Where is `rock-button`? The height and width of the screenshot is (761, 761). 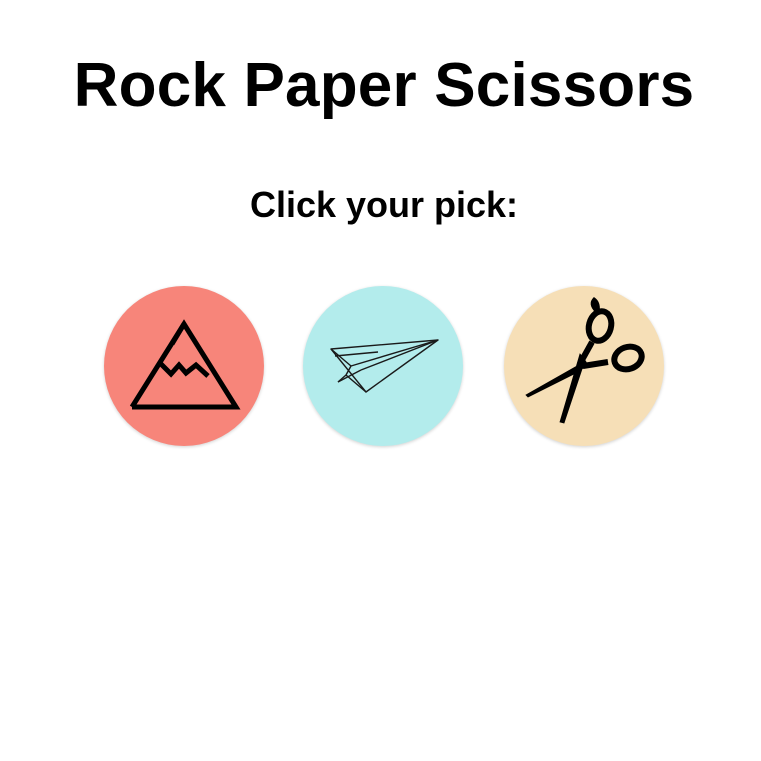
rock-button is located at coordinates (184, 366).